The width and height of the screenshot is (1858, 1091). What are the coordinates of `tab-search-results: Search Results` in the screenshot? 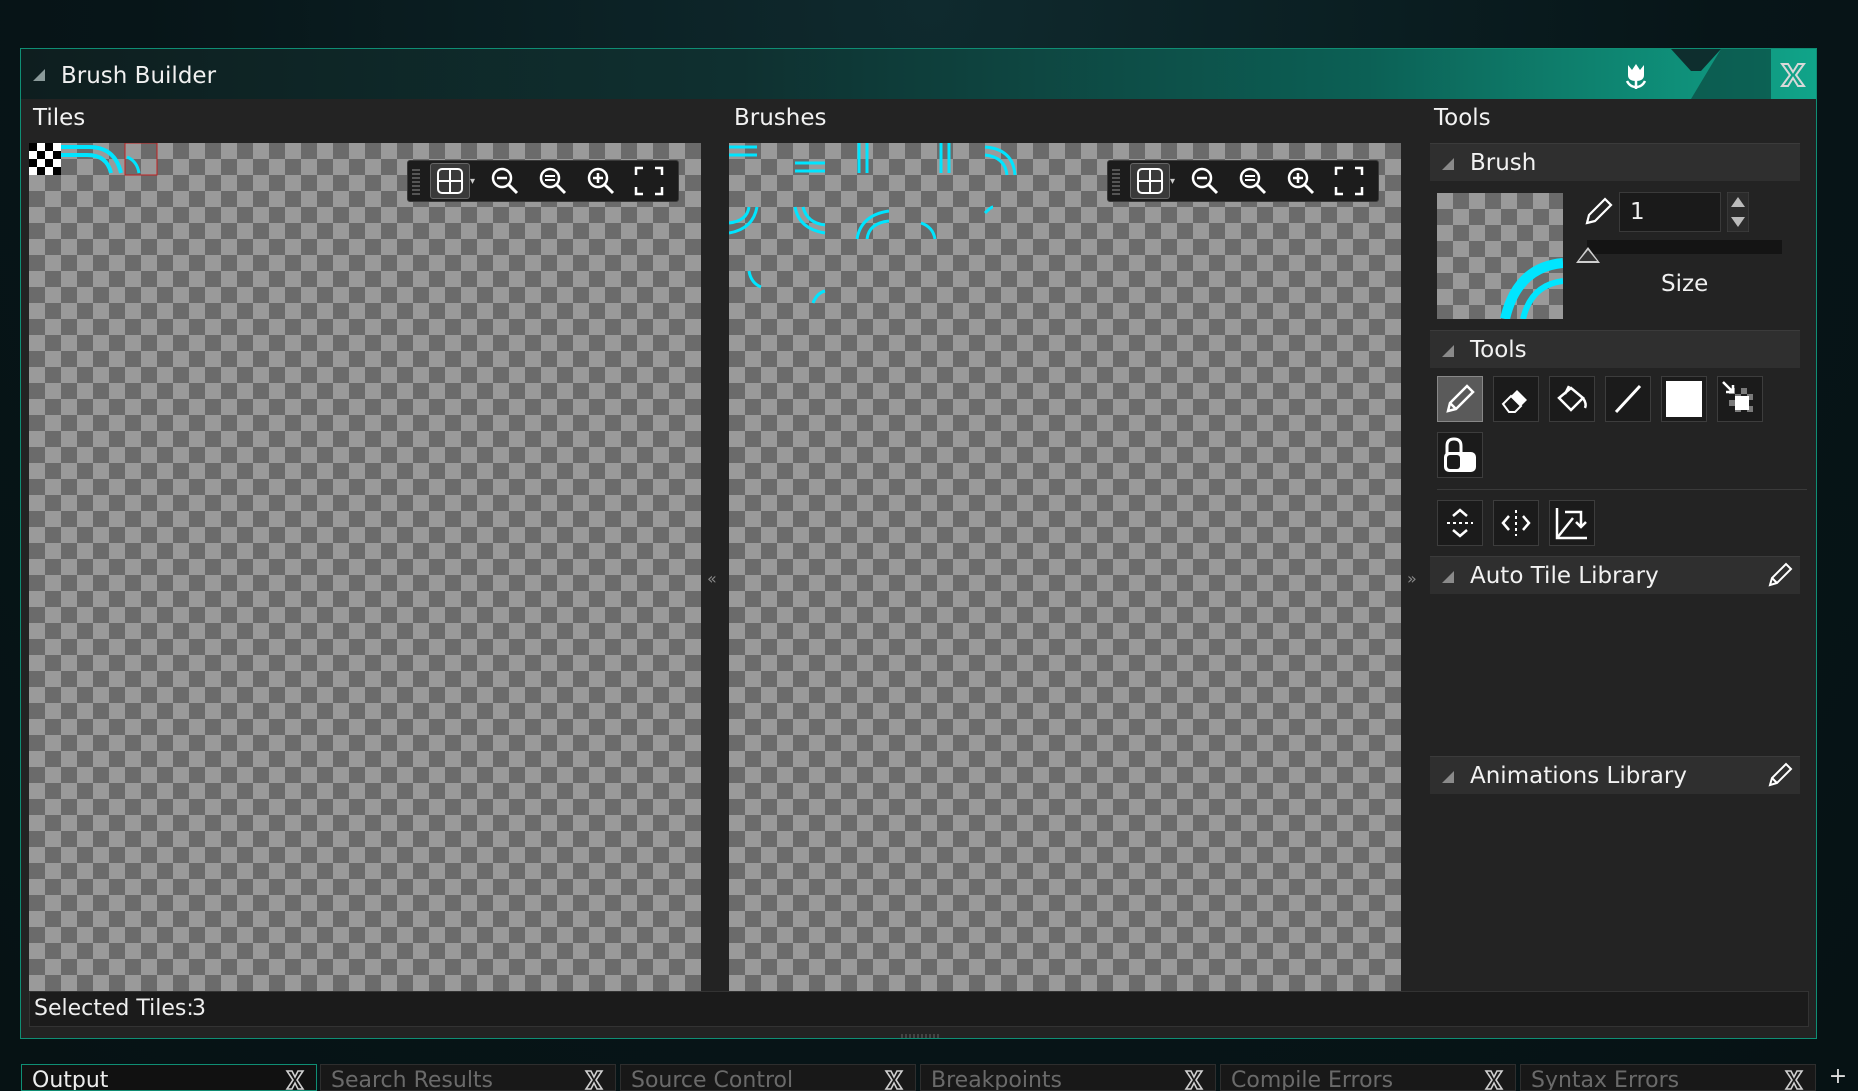 It's located at (468, 1077).